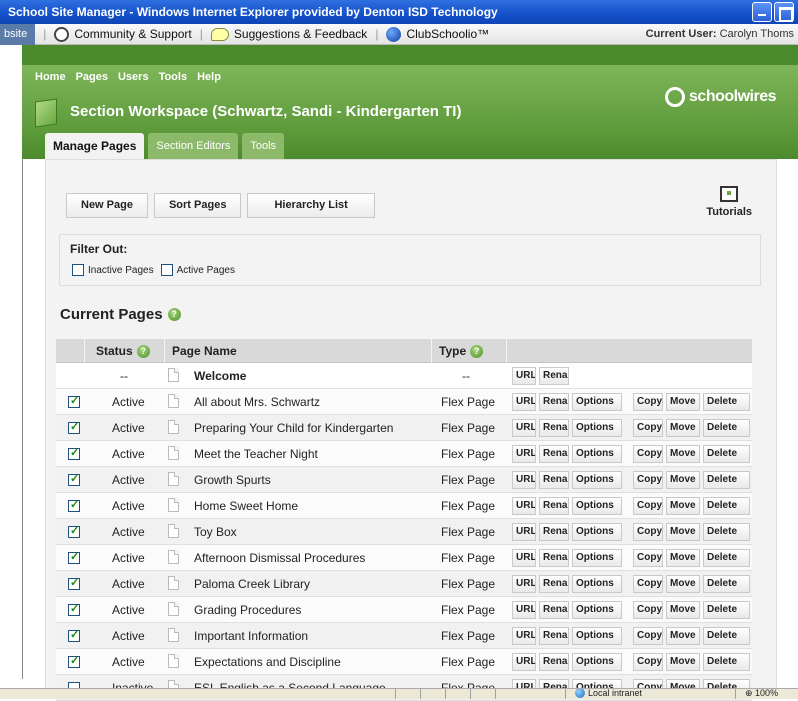 The height and width of the screenshot is (701, 798). What do you see at coordinates (267, 662) in the screenshot?
I see `row-page-name: Expectations and Discipline` at bounding box center [267, 662].